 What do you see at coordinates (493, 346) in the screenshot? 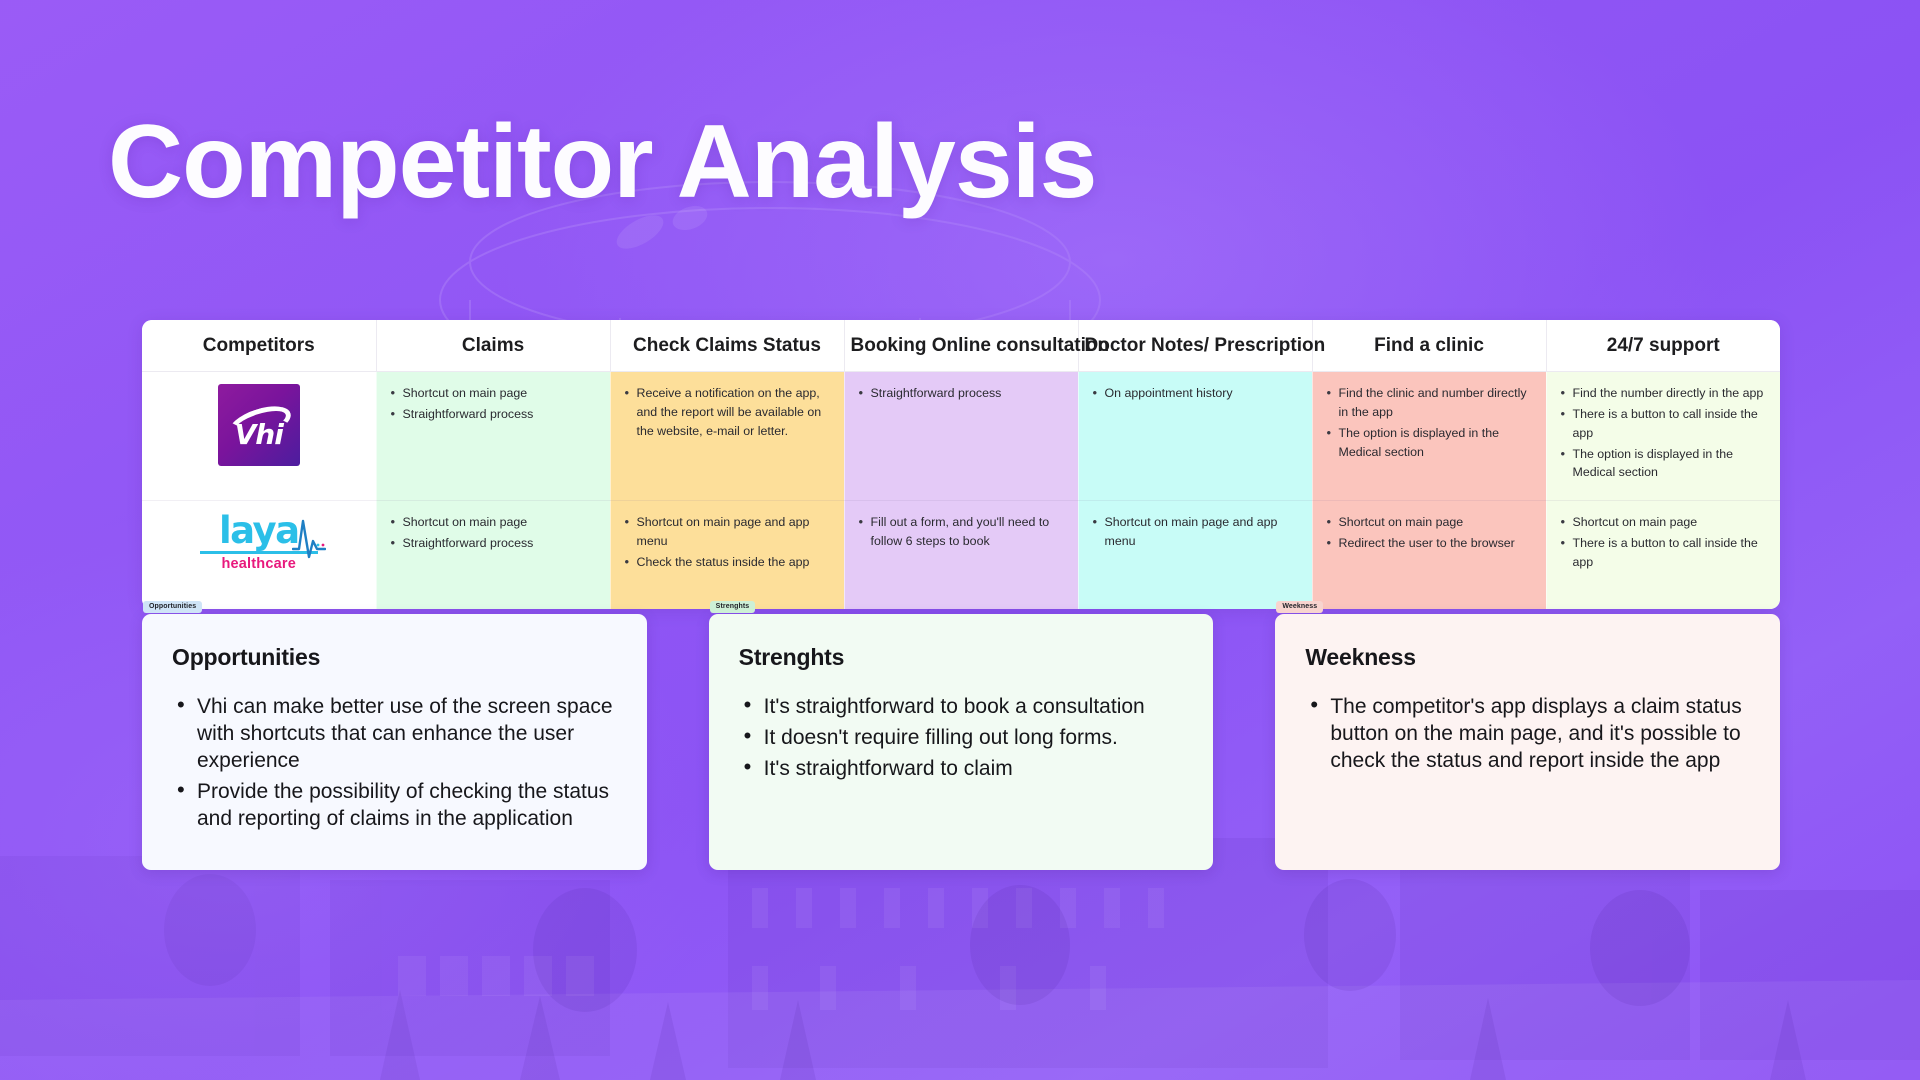
I see `column-header-claims: Claims` at bounding box center [493, 346].